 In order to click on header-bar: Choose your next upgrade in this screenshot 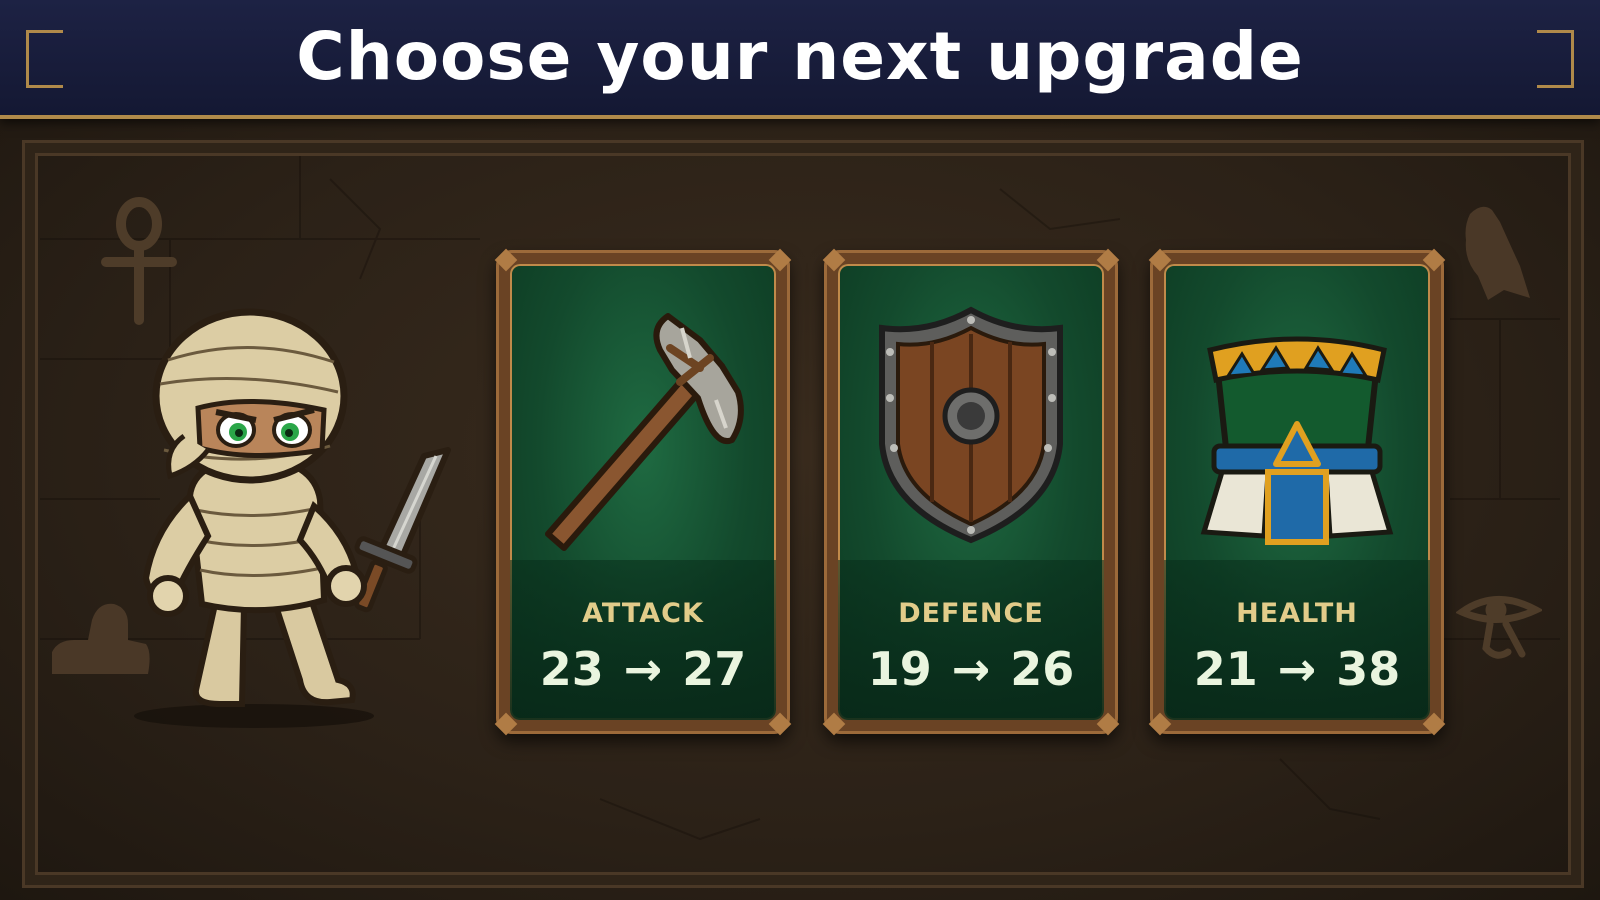, I will do `click(800, 59)`.